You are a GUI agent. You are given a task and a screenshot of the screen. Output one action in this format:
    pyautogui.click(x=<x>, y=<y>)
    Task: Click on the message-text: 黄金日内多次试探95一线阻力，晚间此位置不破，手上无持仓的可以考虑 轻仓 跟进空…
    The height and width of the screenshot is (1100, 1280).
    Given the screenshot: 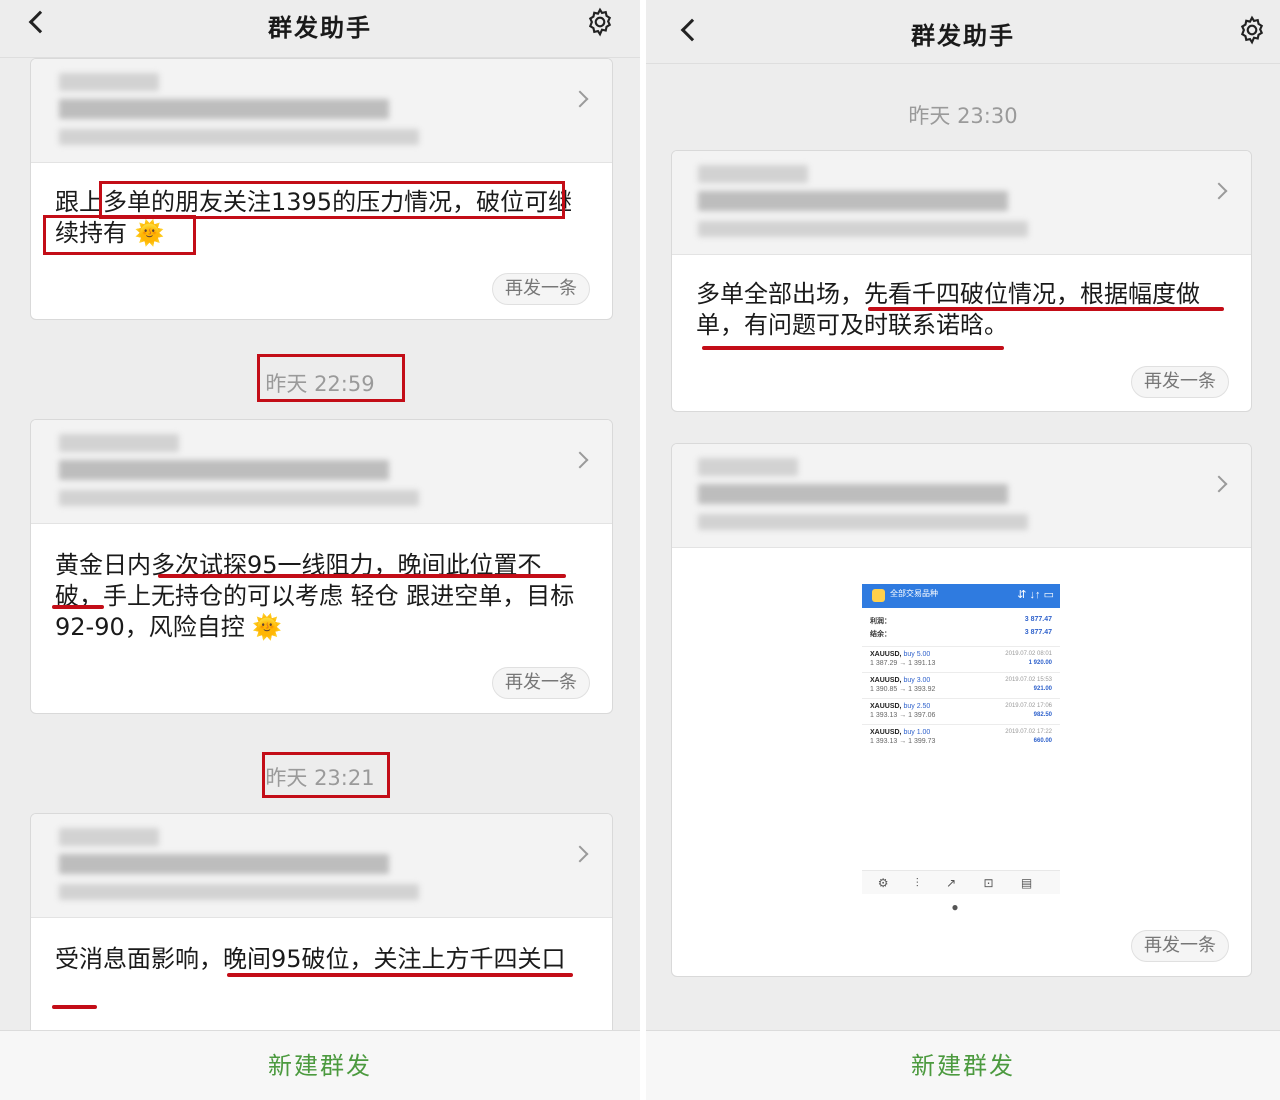 What is the action you would take?
    pyautogui.click(x=315, y=596)
    